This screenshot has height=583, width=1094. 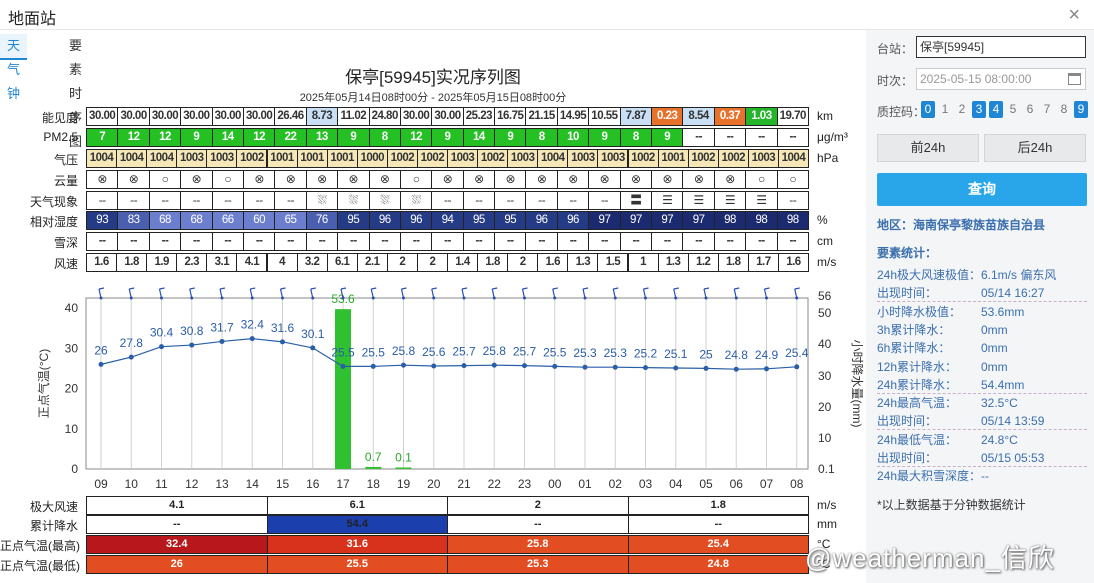 What do you see at coordinates (384, 220) in the screenshot?
I see `cell-rh: 96` at bounding box center [384, 220].